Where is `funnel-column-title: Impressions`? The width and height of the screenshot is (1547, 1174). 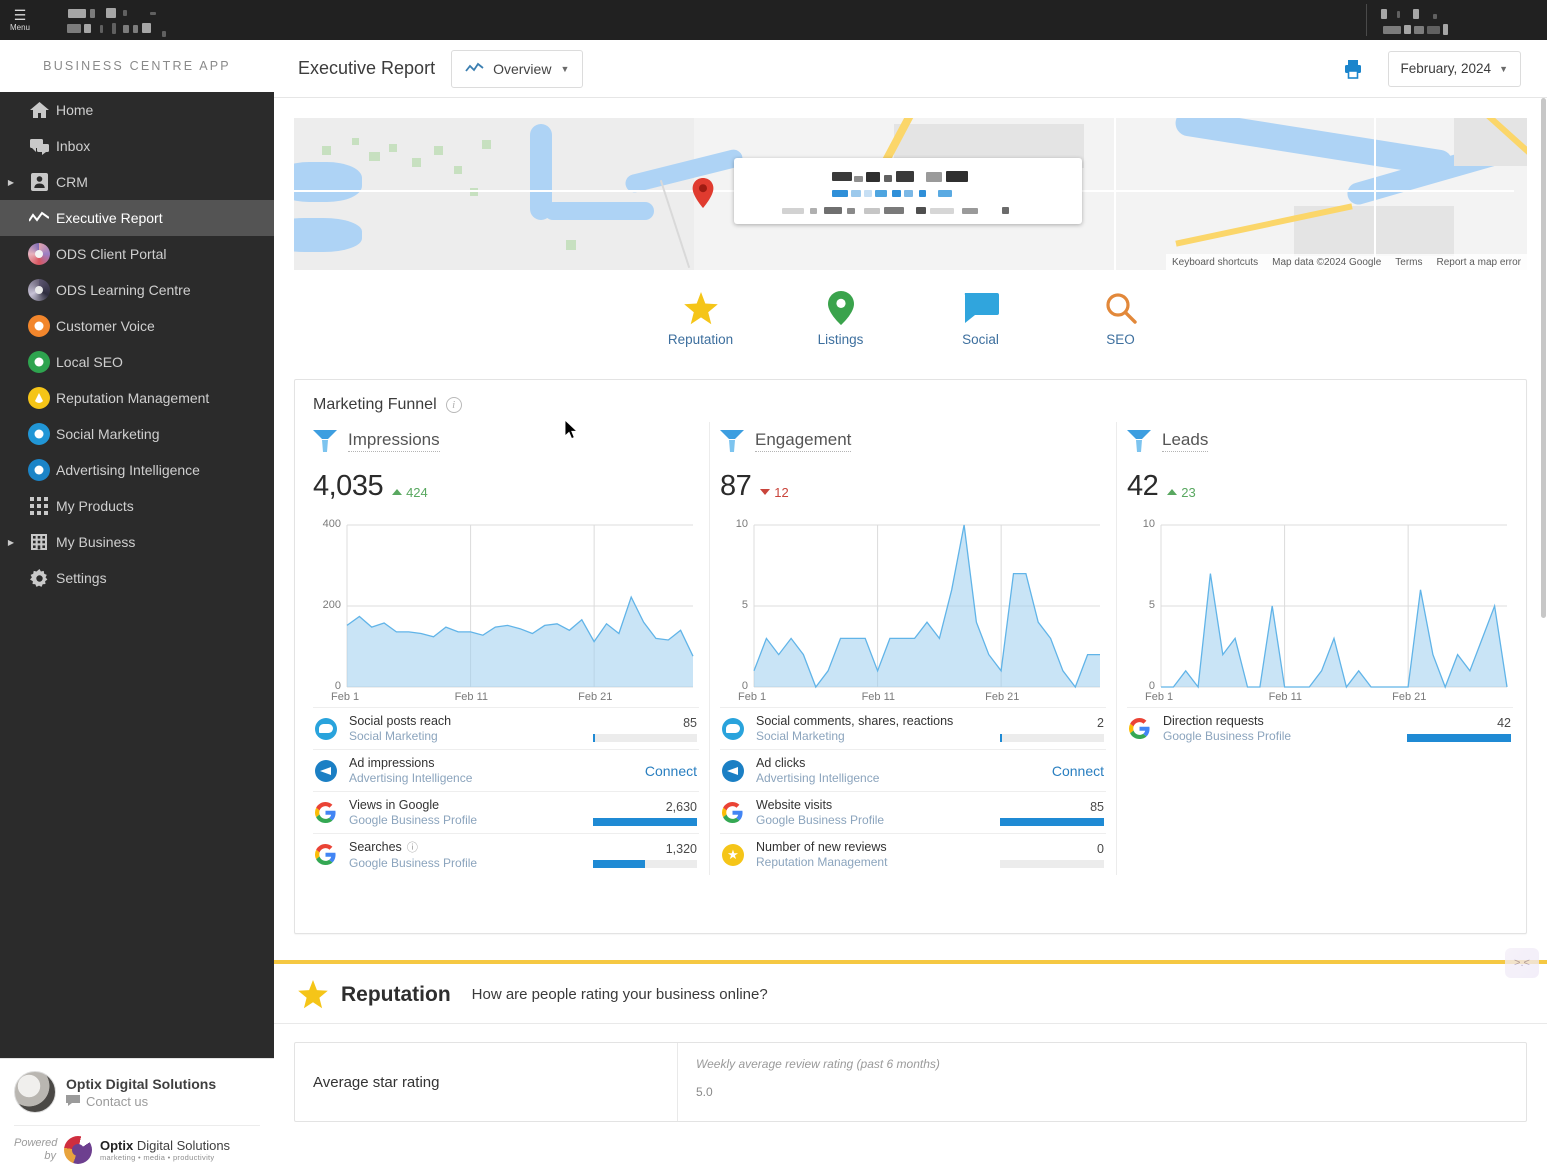 funnel-column-title: Impressions is located at coordinates (394, 441).